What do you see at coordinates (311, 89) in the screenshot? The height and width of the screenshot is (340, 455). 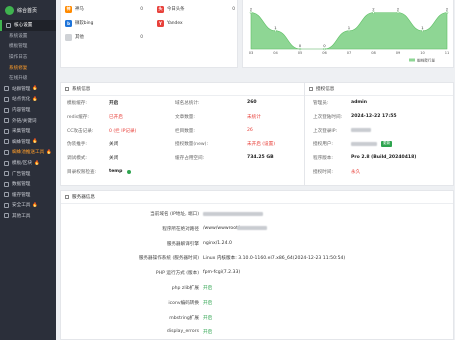 I see `license-icon` at bounding box center [311, 89].